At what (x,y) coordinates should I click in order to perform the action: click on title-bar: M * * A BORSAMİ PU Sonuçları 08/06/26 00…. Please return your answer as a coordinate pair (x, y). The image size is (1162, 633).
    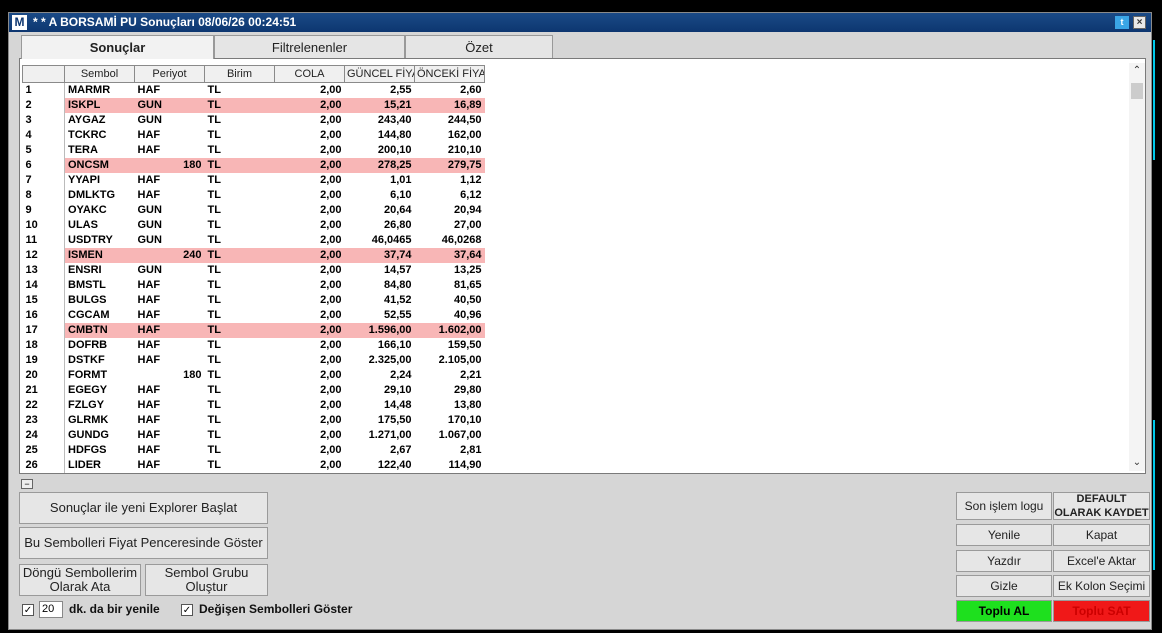
    Looking at the image, I should click on (580, 22).